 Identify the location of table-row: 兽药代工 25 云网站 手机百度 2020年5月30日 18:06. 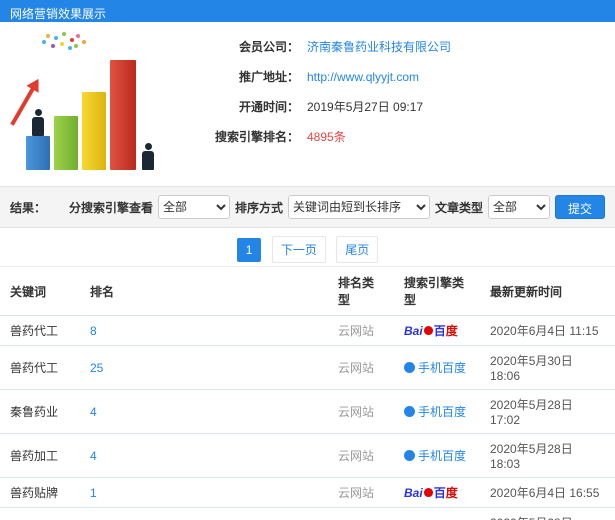
(307, 367).